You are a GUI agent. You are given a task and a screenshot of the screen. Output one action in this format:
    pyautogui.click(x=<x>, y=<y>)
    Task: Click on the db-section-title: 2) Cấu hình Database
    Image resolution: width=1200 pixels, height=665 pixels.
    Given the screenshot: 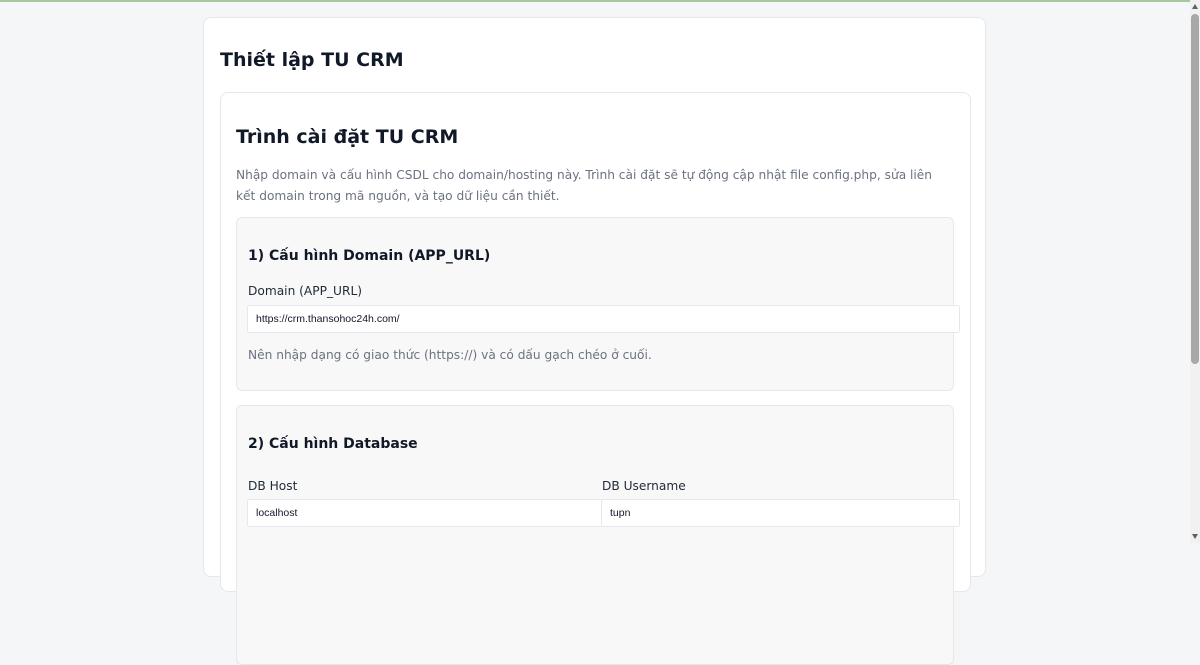 What is the action you would take?
    pyautogui.click(x=333, y=444)
    